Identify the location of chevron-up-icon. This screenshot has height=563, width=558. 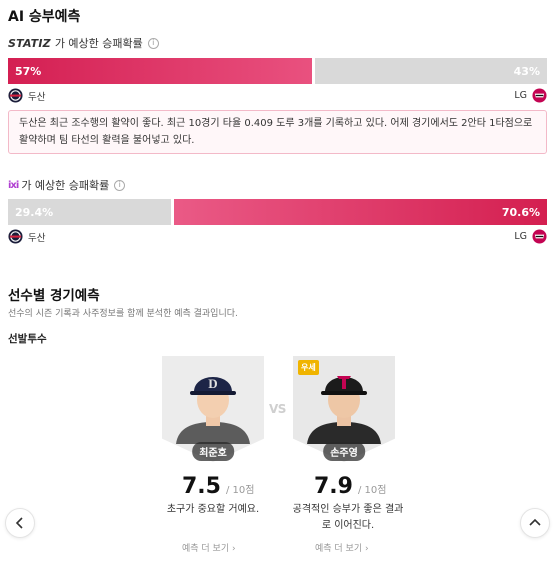
(535, 522).